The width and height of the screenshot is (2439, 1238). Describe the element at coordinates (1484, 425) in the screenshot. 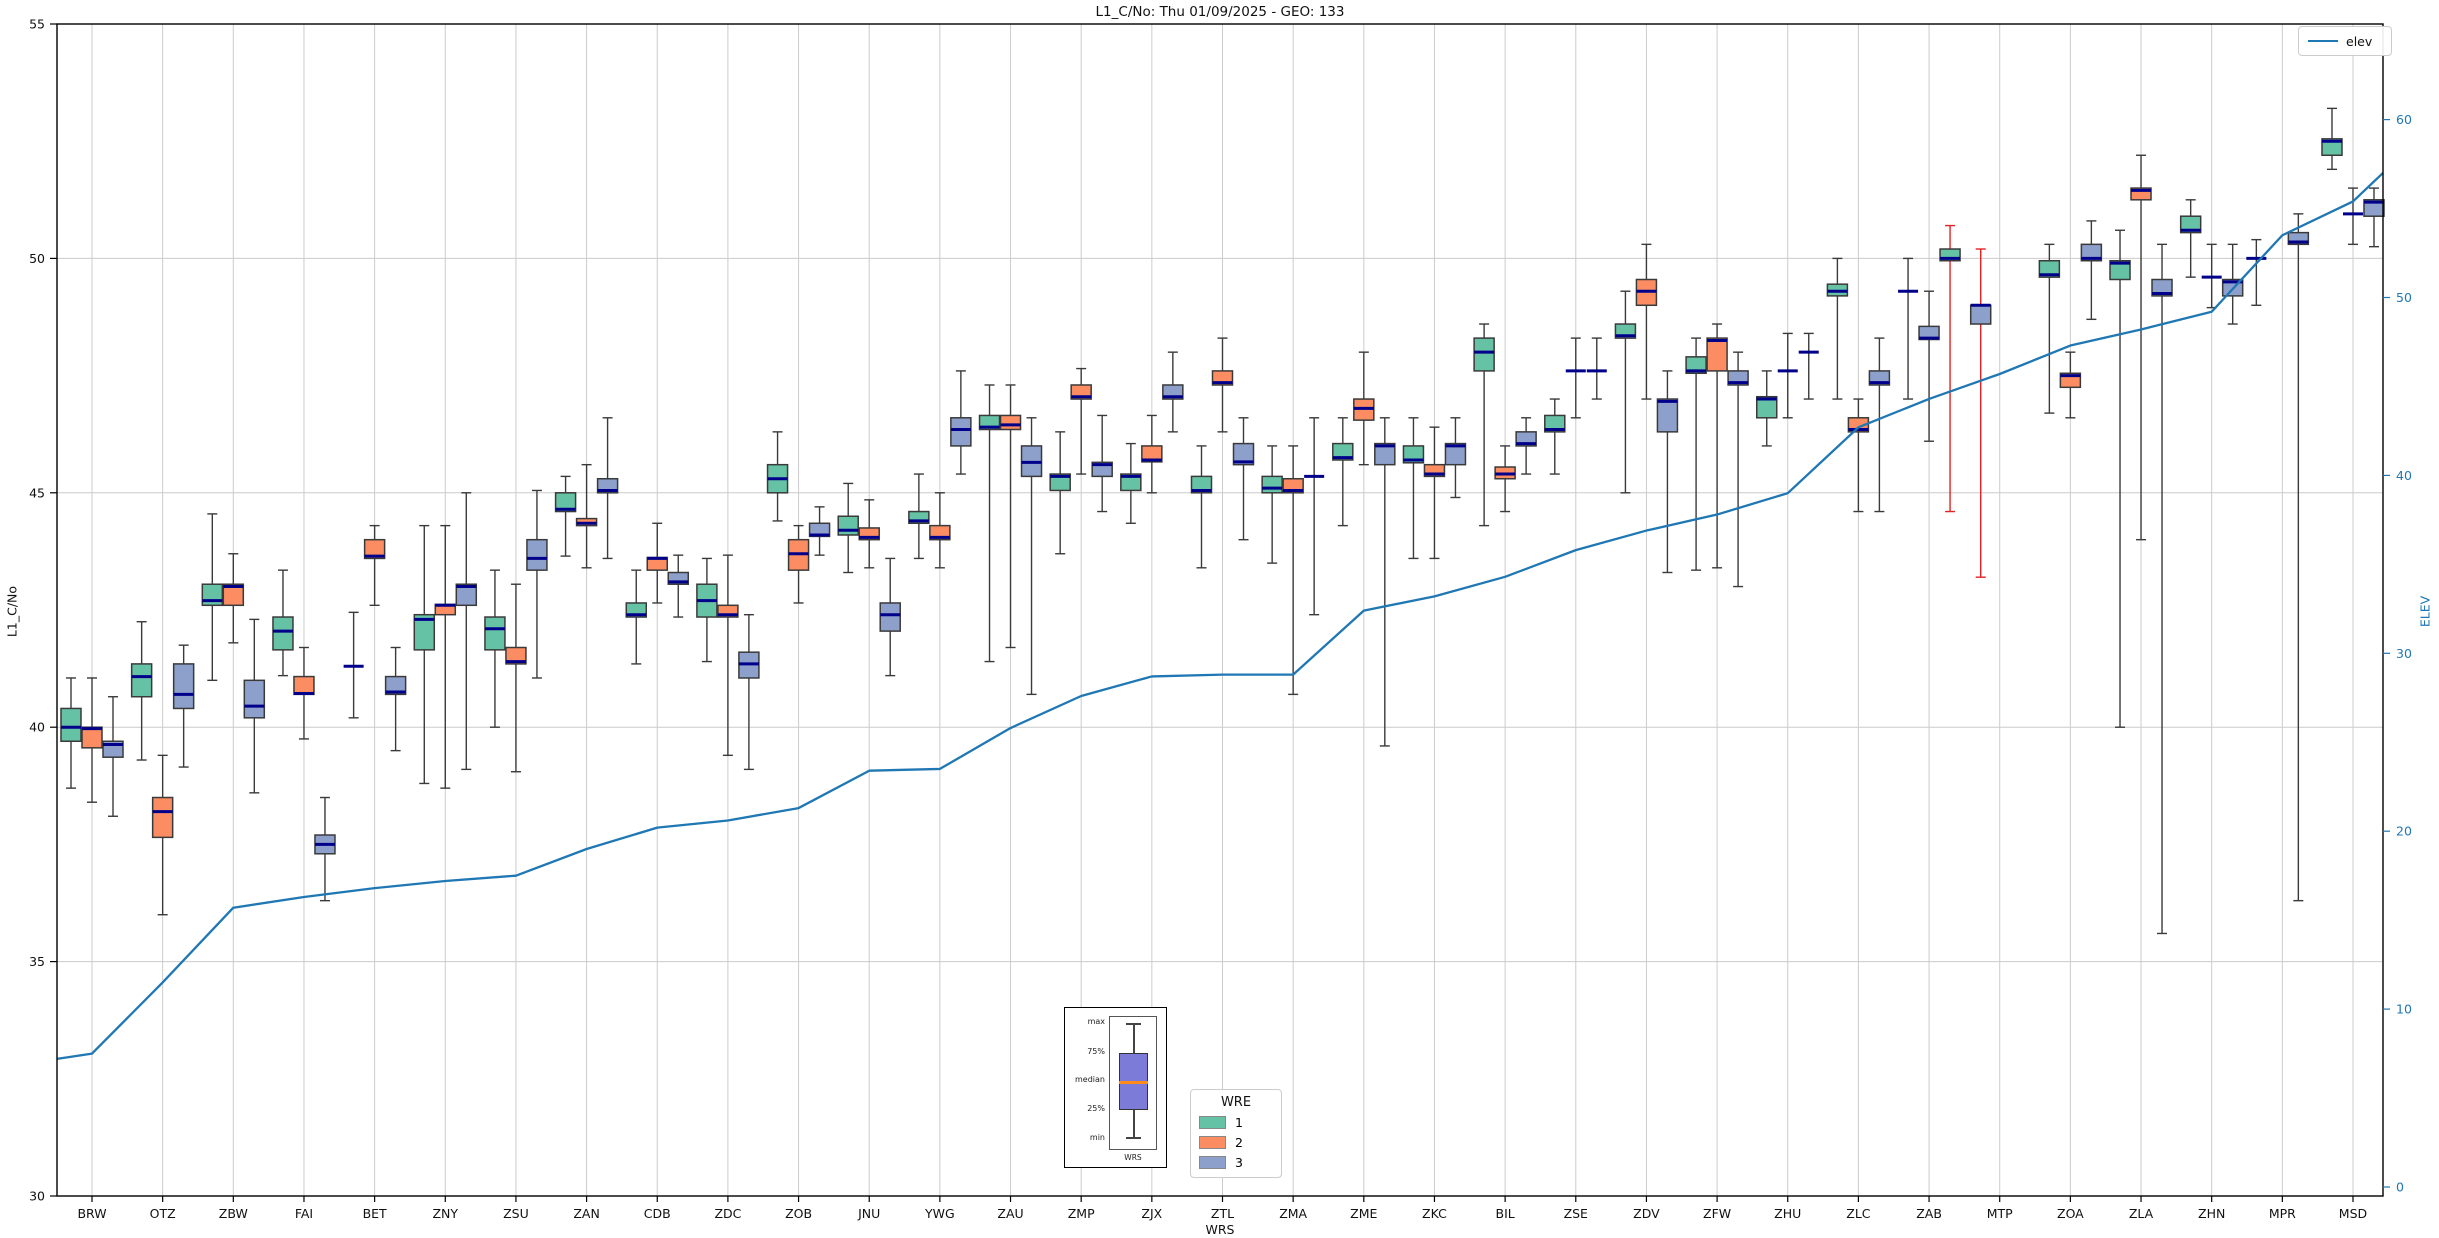

I see `boxplot-BIL-wre1` at that location.